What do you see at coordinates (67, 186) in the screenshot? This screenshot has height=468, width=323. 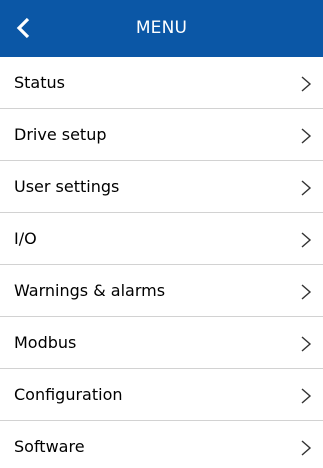 I see `menu-item-label: User settings` at bounding box center [67, 186].